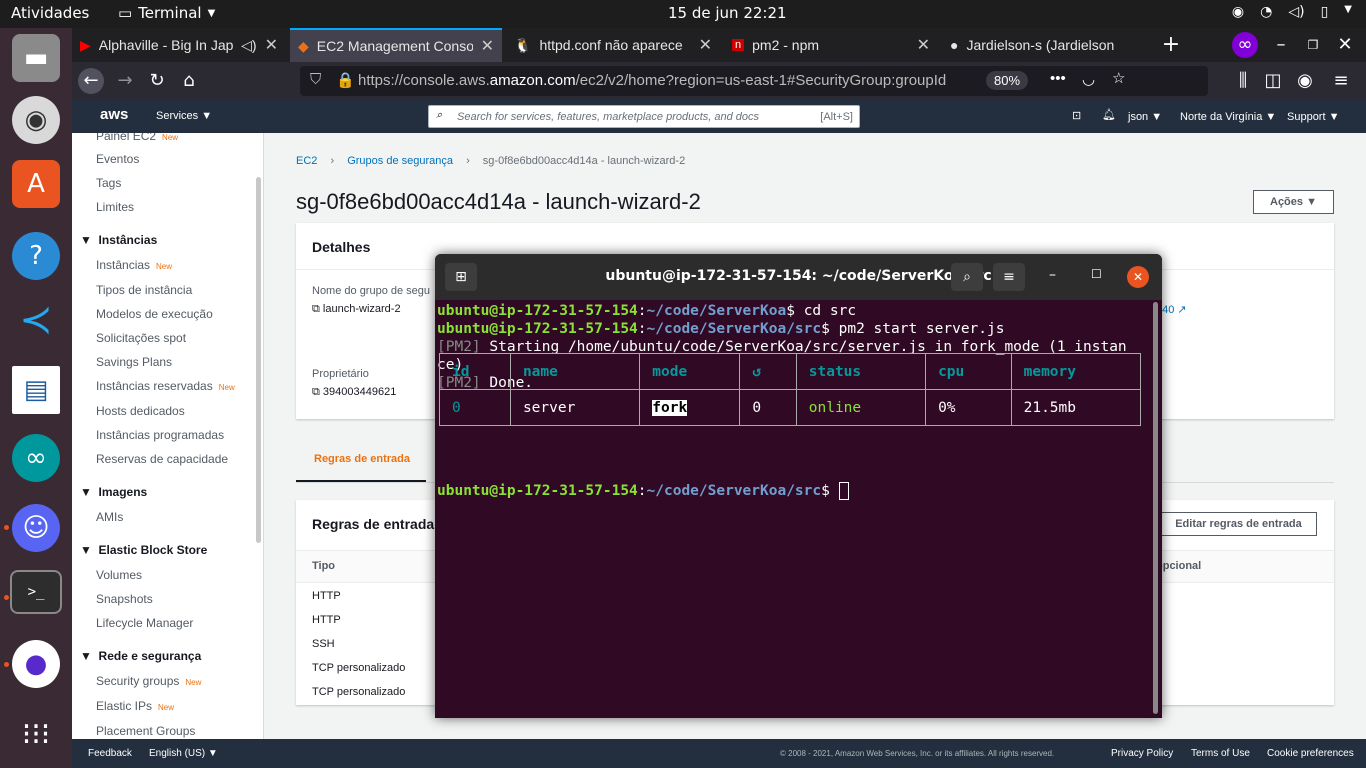 Image resolution: width=1366 pixels, height=768 pixels. Describe the element at coordinates (124, 599) in the screenshot. I see `sidebar-item-snapshots: Snapshots` at that location.